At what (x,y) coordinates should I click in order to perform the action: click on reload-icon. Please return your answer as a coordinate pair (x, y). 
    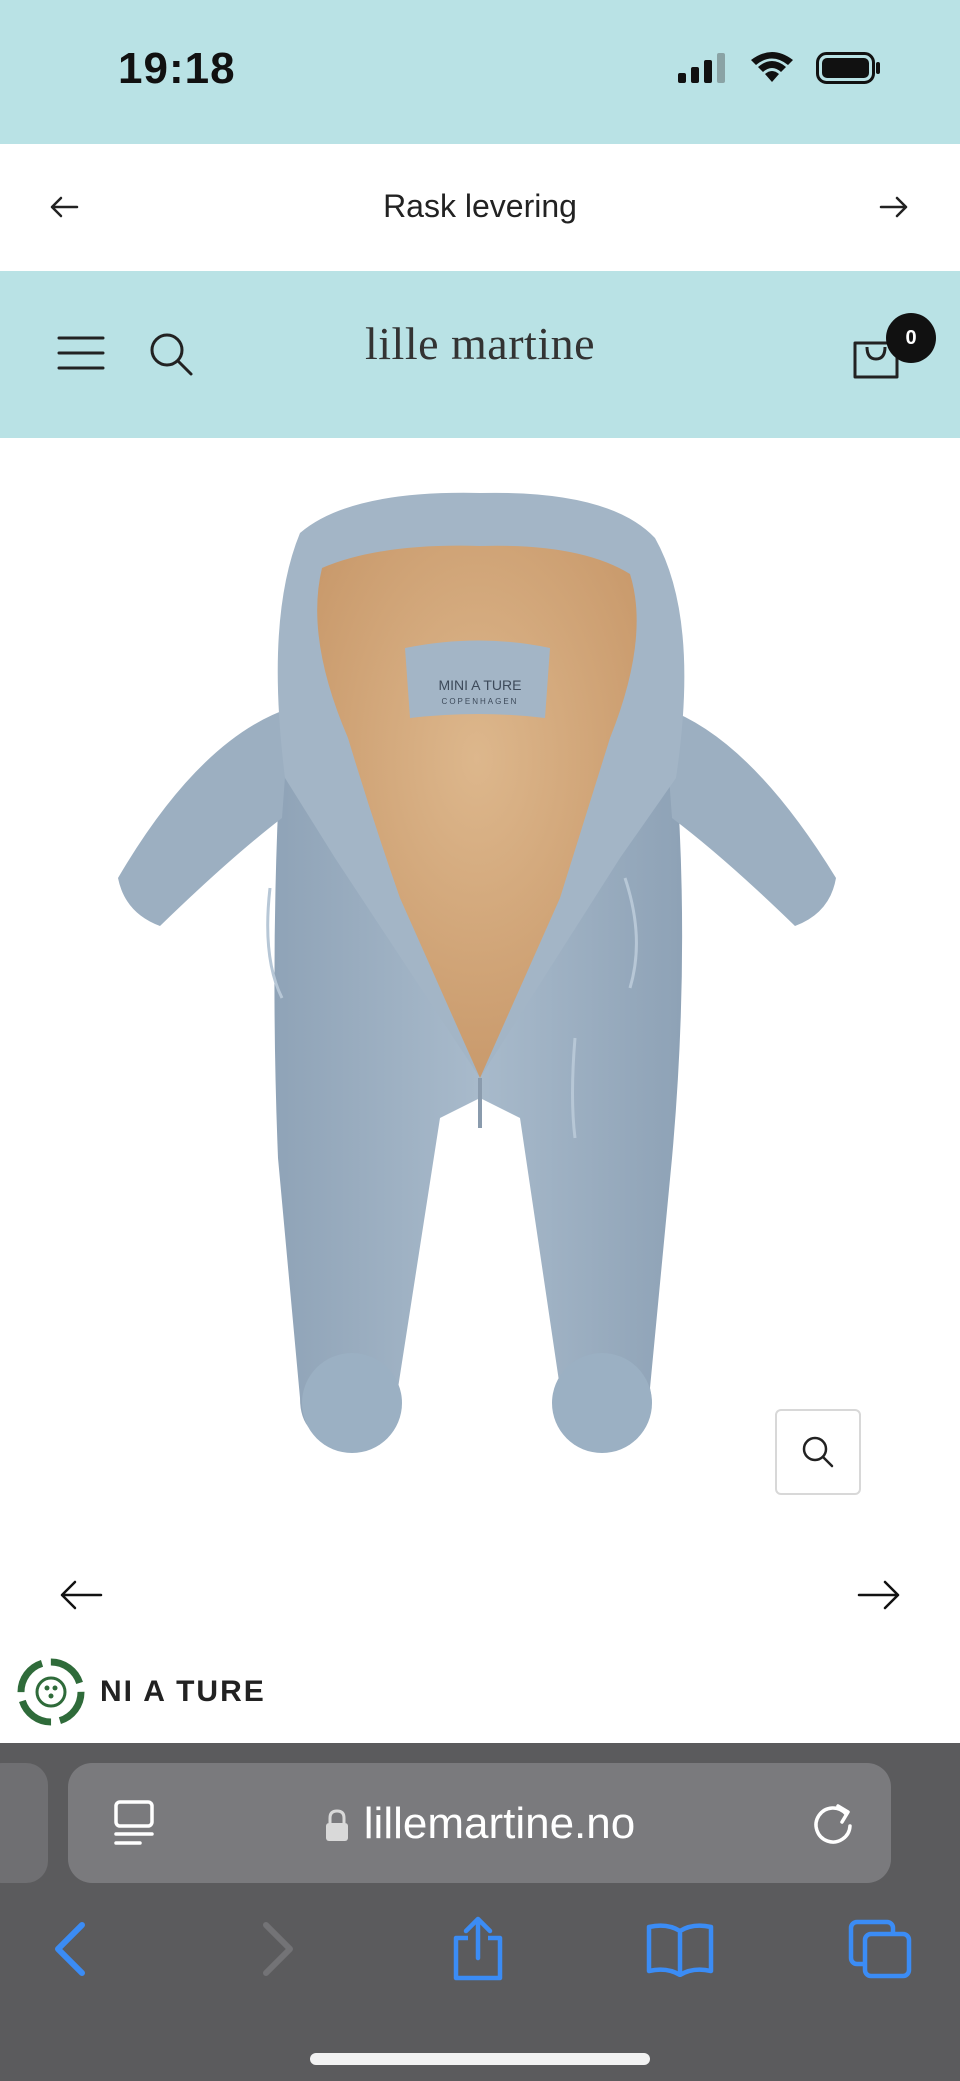
    Looking at the image, I should click on (833, 1824).